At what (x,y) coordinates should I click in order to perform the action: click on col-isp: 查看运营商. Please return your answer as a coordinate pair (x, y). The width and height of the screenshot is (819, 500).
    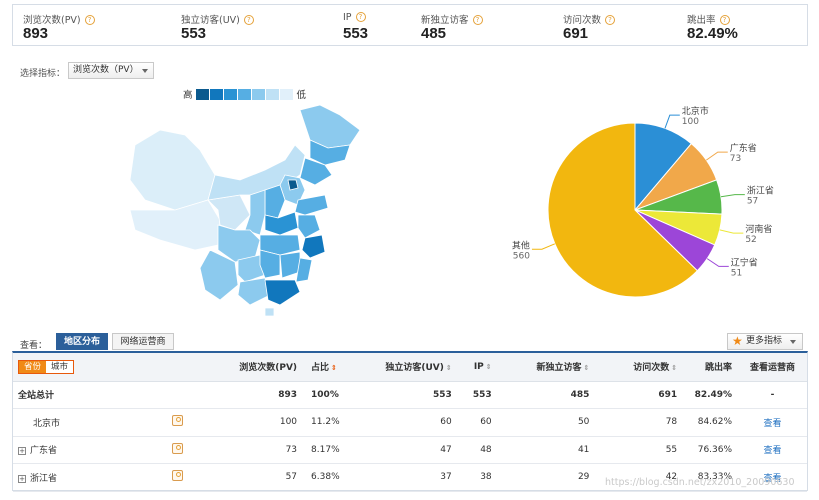
    Looking at the image, I should click on (772, 367).